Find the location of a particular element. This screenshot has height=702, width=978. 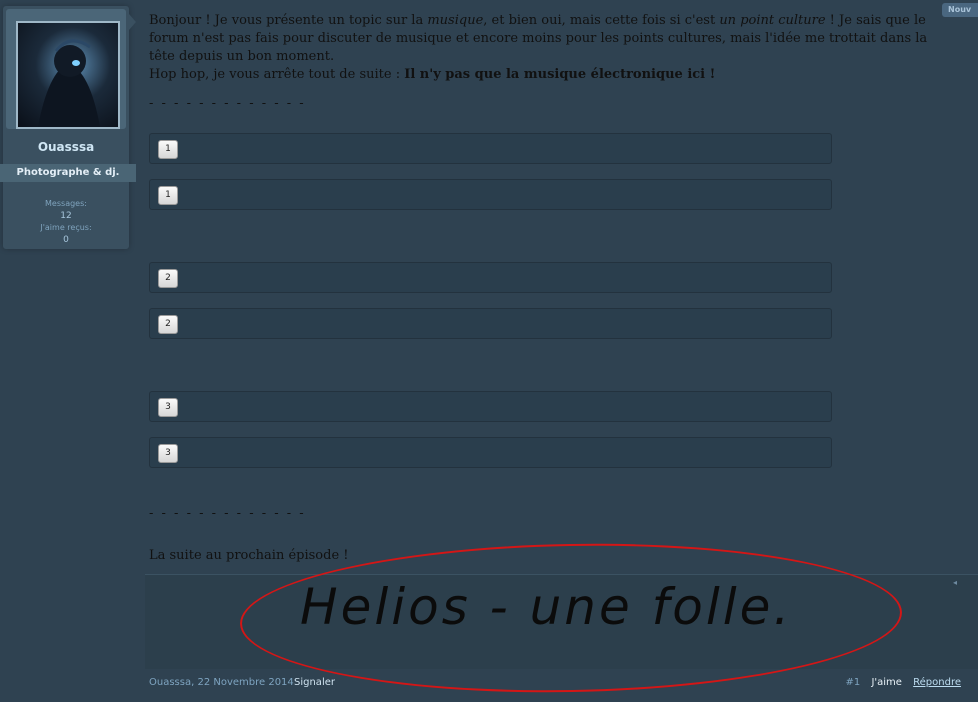

messages-count: 12 is located at coordinates (66, 216).